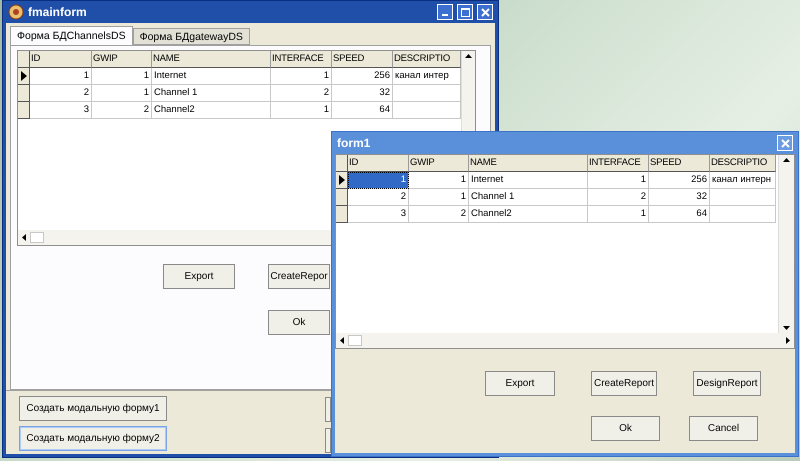 The width and height of the screenshot is (800, 461). Describe the element at coordinates (299, 322) in the screenshot. I see `ok-button: Ok` at that location.